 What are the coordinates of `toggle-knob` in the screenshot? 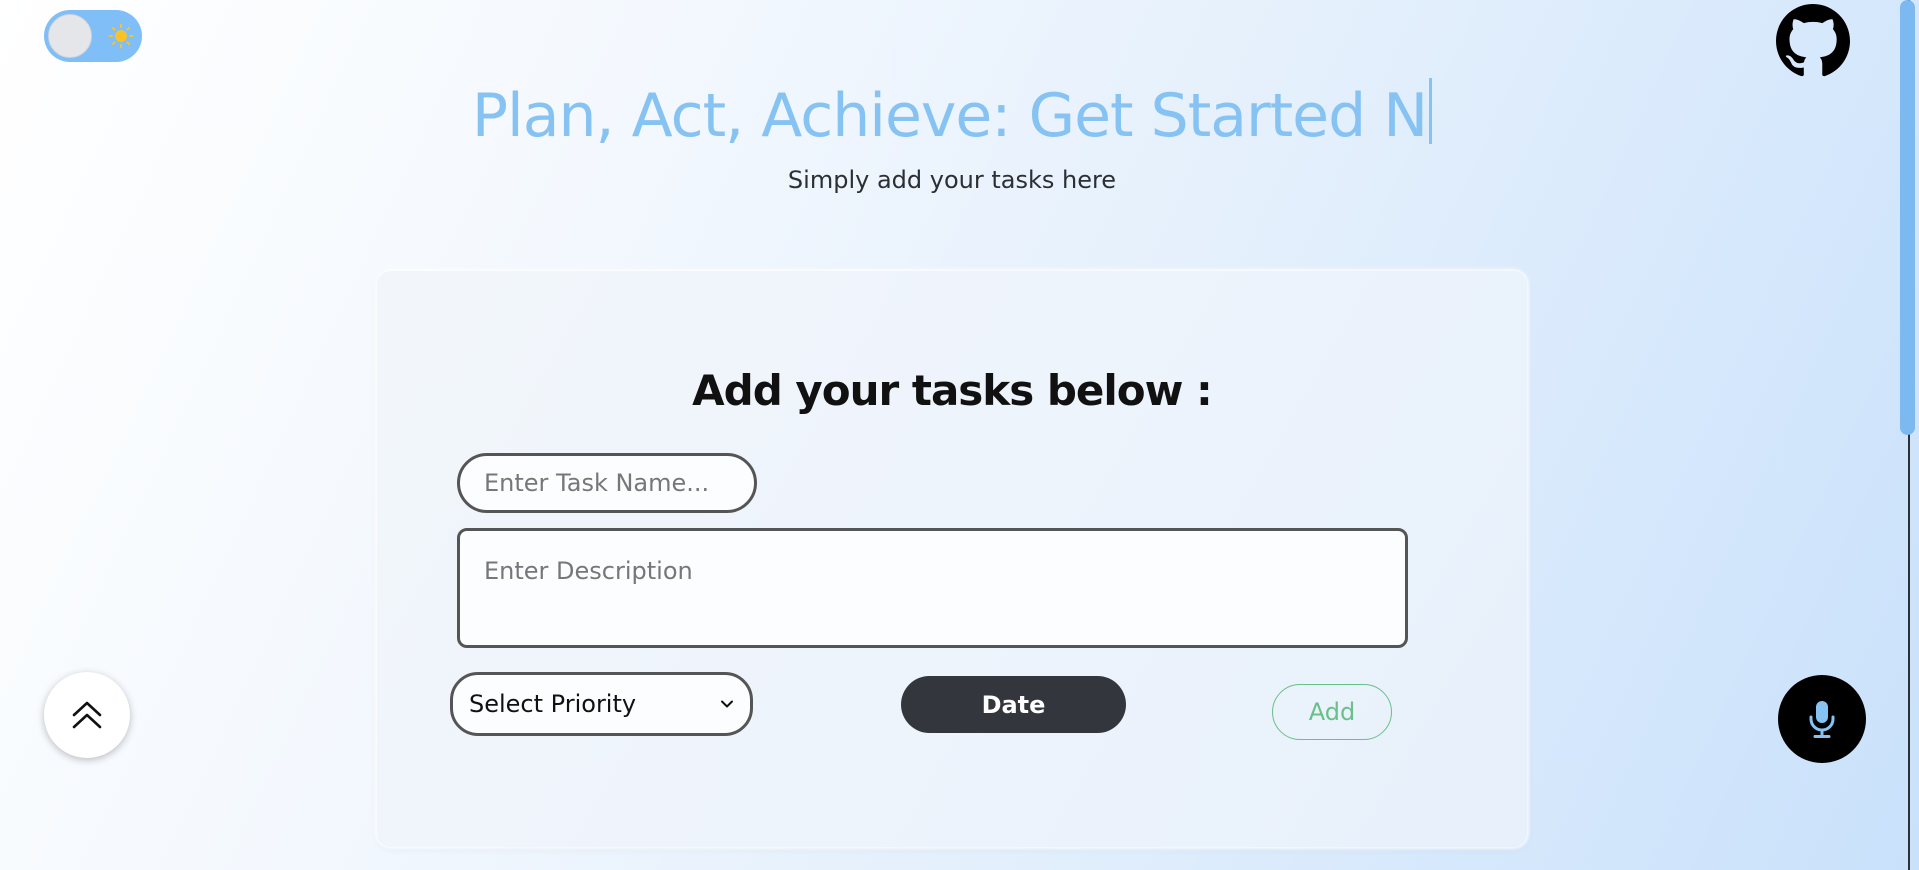 It's located at (70, 36).